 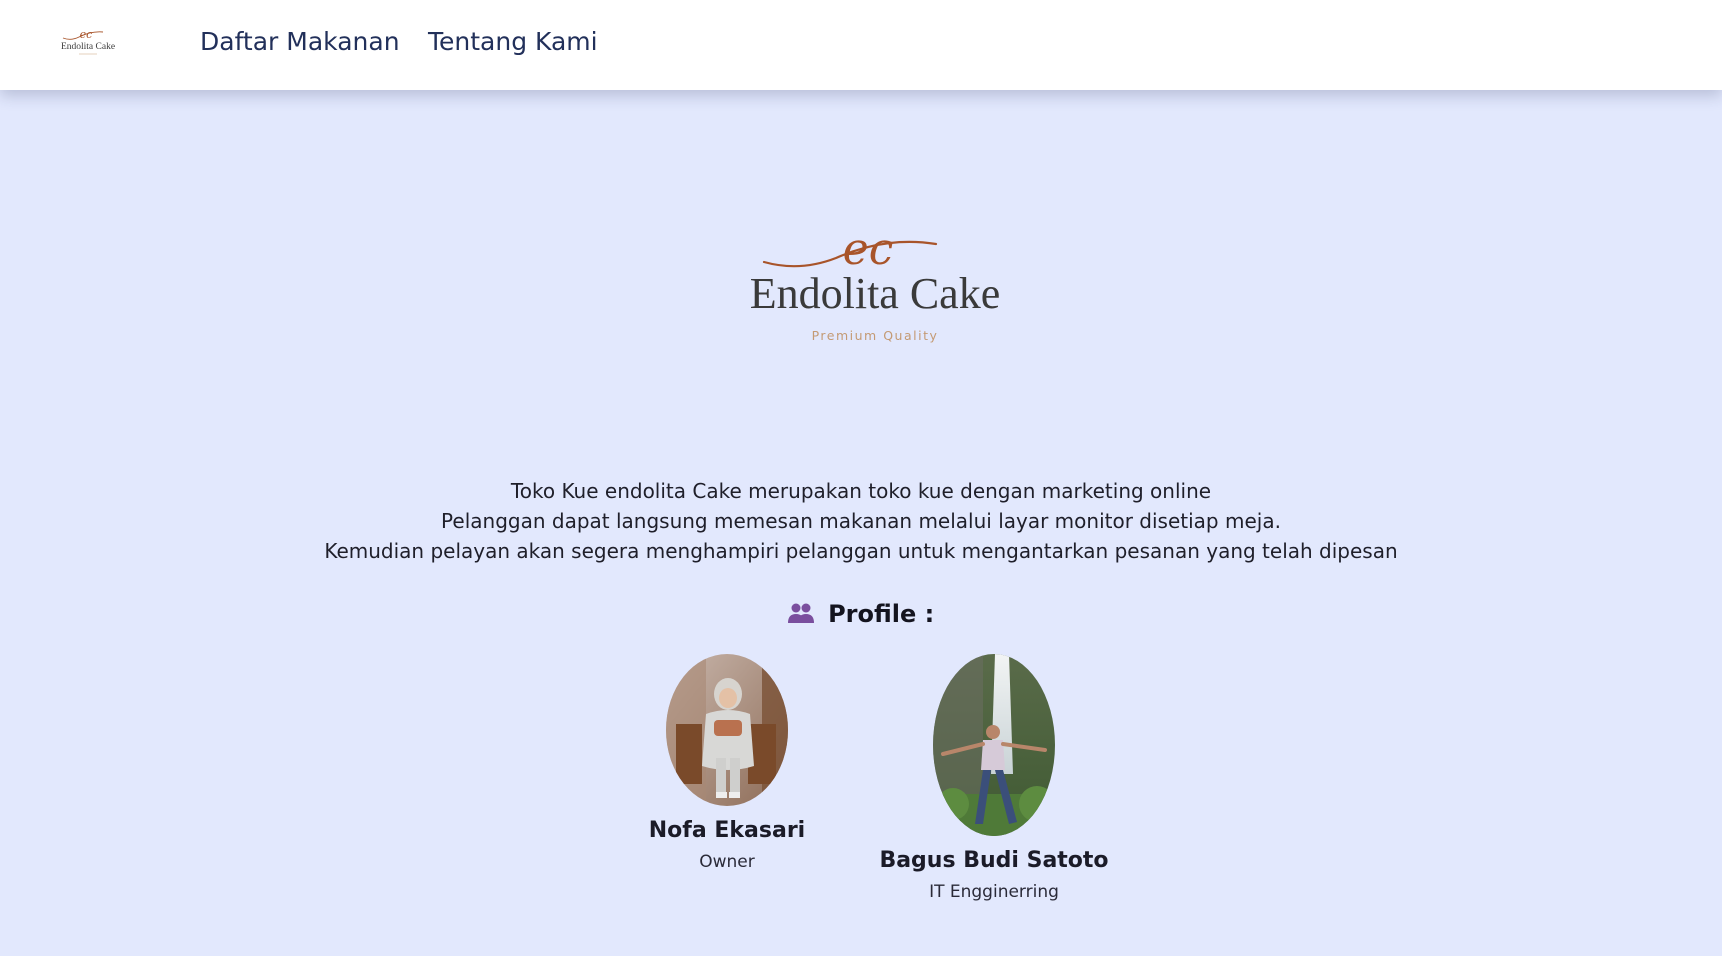 What do you see at coordinates (881, 614) in the screenshot?
I see `profile-heading-label: Profile :` at bounding box center [881, 614].